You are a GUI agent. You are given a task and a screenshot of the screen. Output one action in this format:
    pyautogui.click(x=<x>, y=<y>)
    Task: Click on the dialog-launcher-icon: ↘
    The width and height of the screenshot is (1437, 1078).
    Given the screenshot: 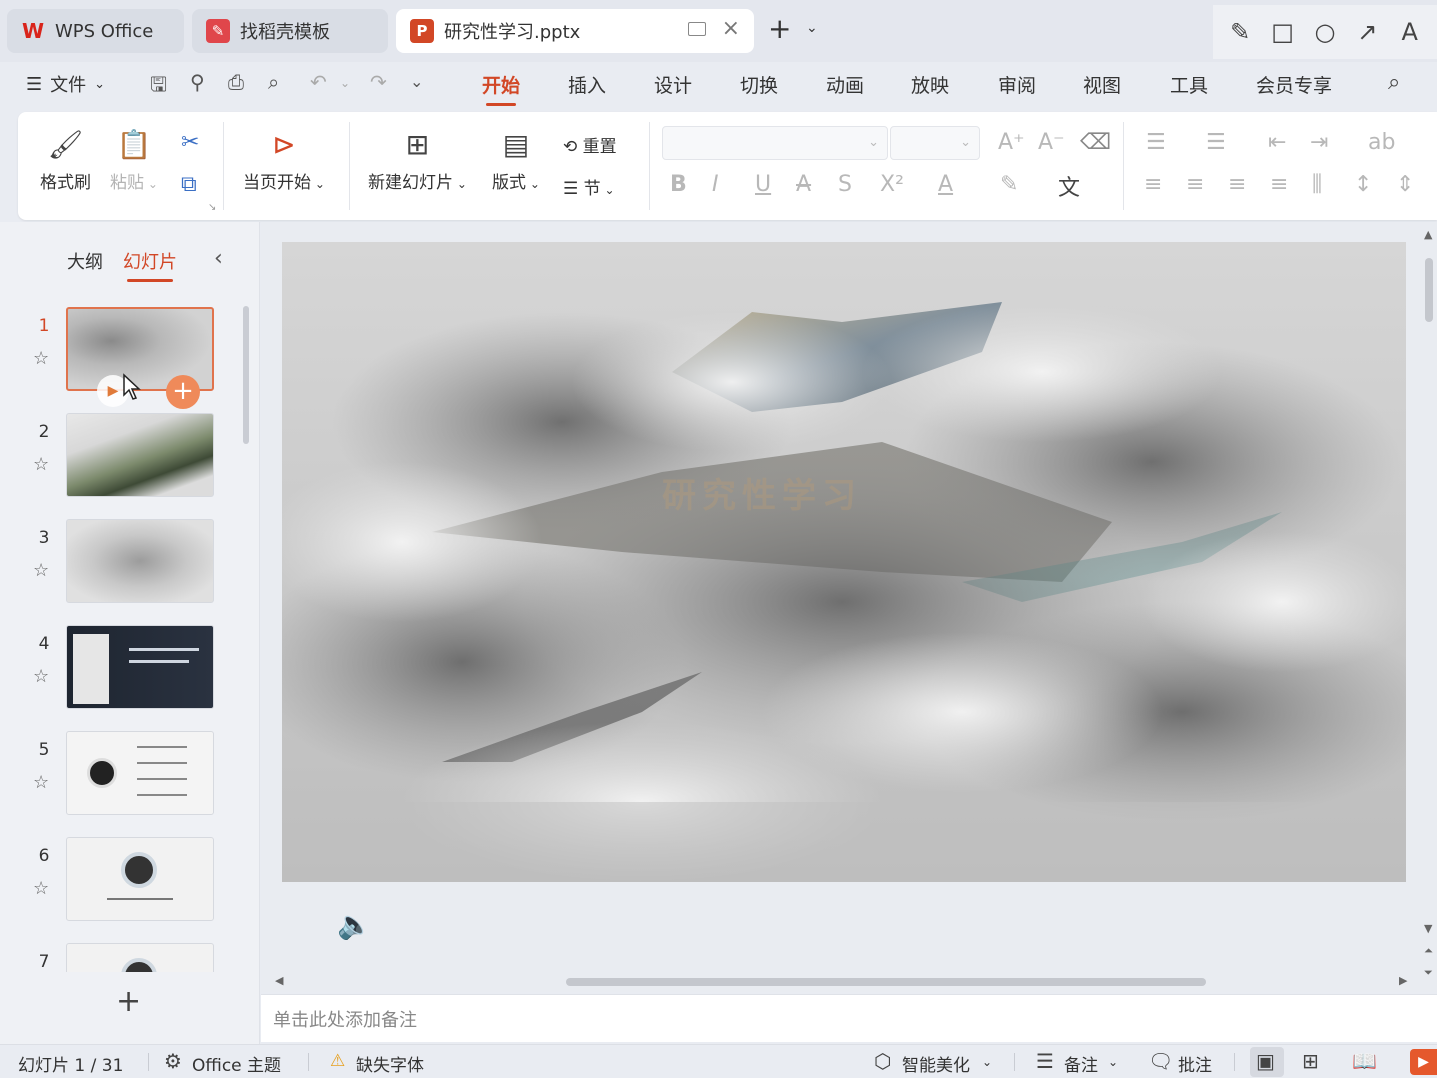 What is the action you would take?
    pyautogui.click(x=212, y=207)
    